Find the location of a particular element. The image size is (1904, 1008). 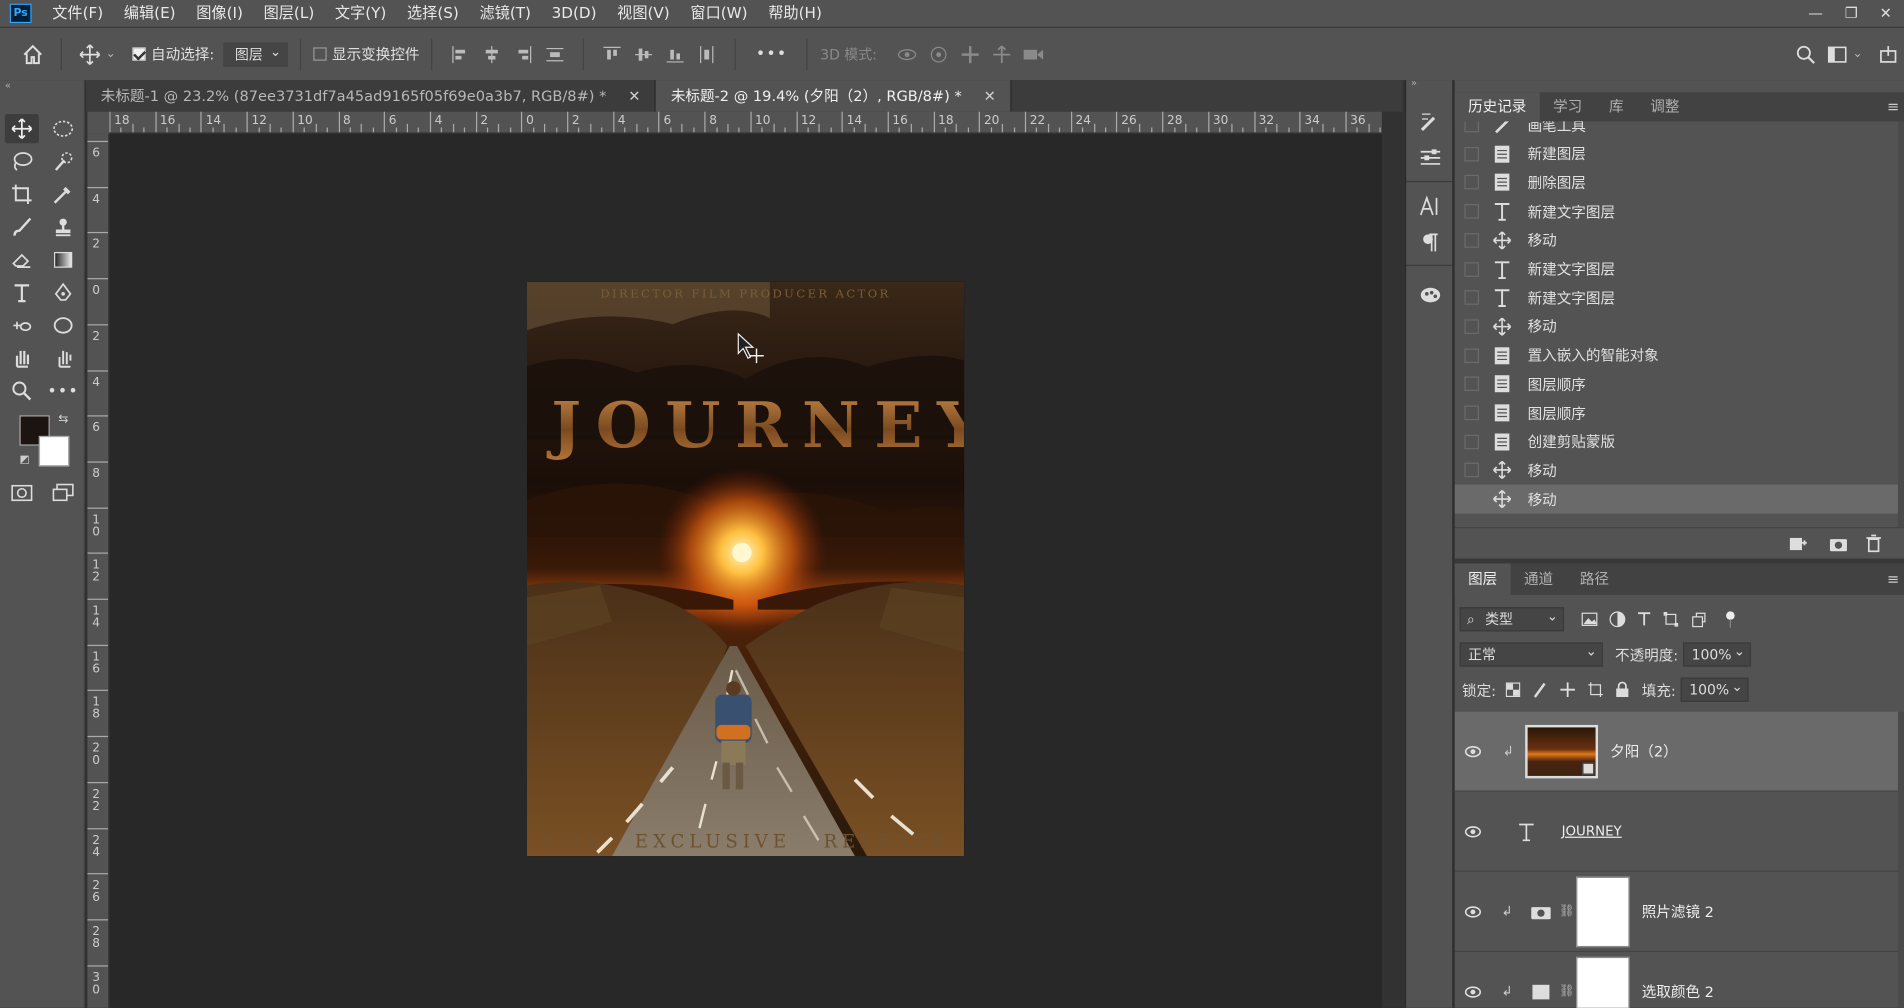

history-state-row: 新建图层 is located at coordinates (1676, 153).